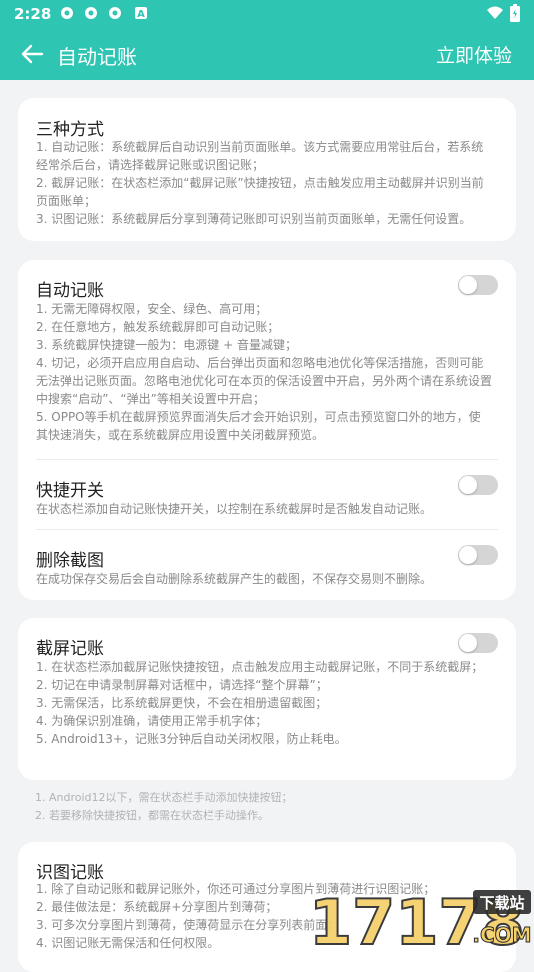 The image size is (534, 972). Describe the element at coordinates (152, 309) in the screenshot. I see `desc-line: 1. 无需无障碍权限，安全、绿色、高可用；` at that location.